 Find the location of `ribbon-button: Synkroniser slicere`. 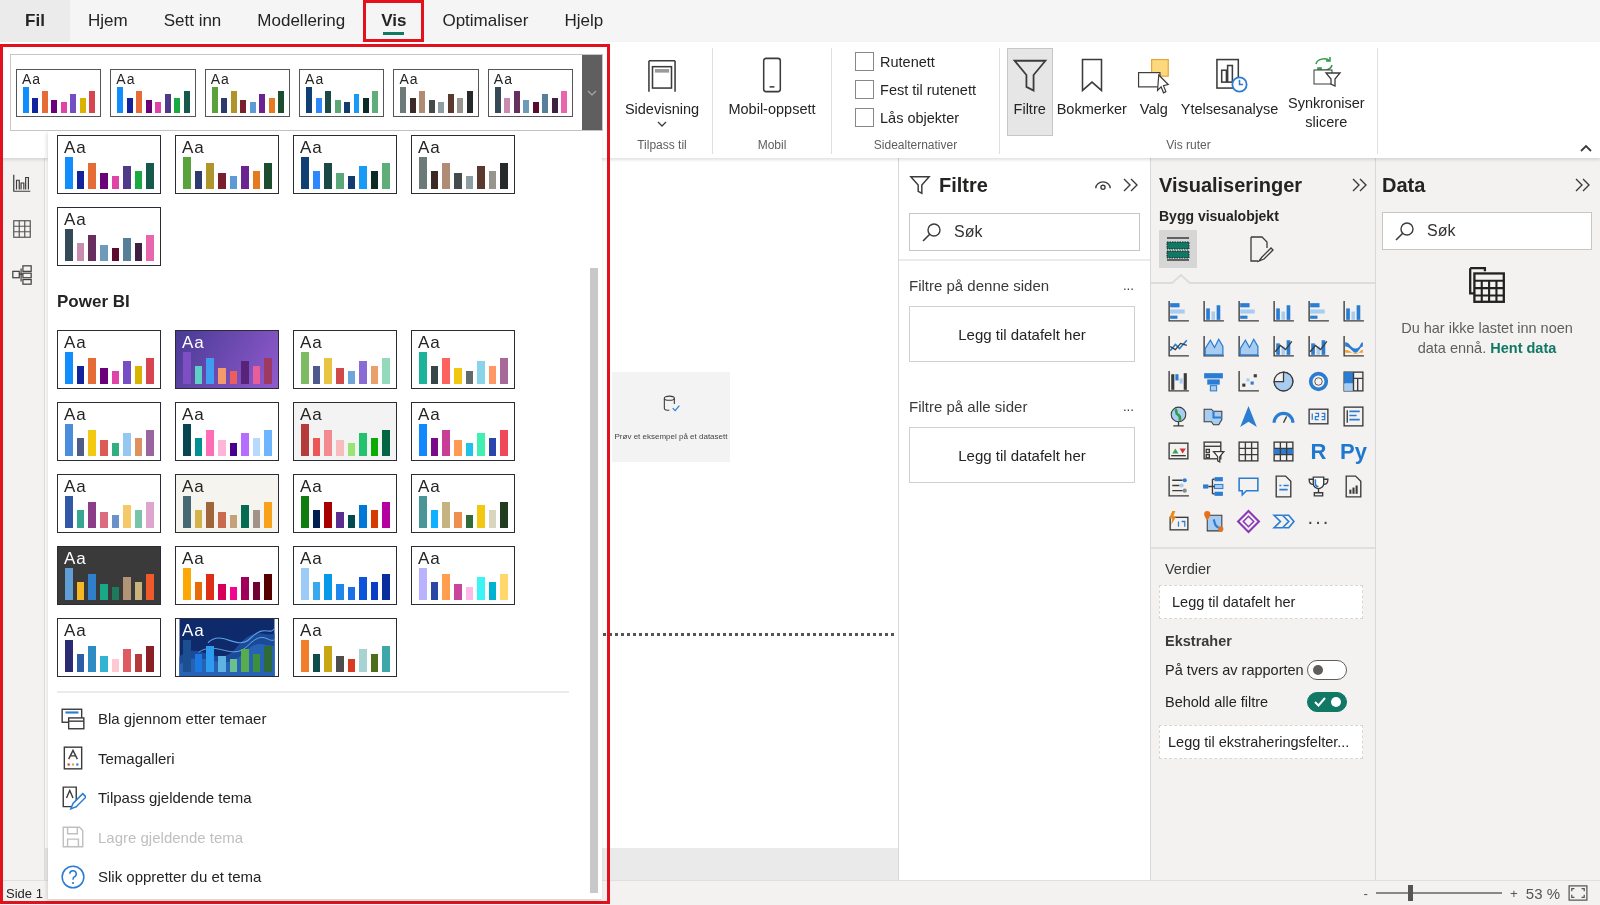

ribbon-button: Synkroniser slicere is located at coordinates (1326, 92).